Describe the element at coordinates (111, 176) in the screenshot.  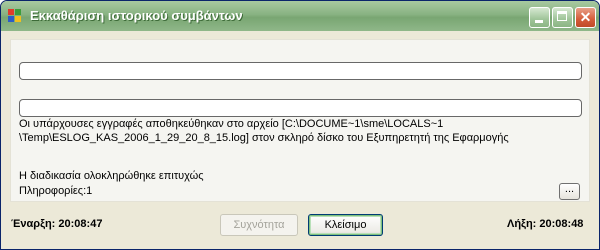
I see `status-text: Η διαδικασία ολοκληρώθηκε επιτυχώς` at that location.